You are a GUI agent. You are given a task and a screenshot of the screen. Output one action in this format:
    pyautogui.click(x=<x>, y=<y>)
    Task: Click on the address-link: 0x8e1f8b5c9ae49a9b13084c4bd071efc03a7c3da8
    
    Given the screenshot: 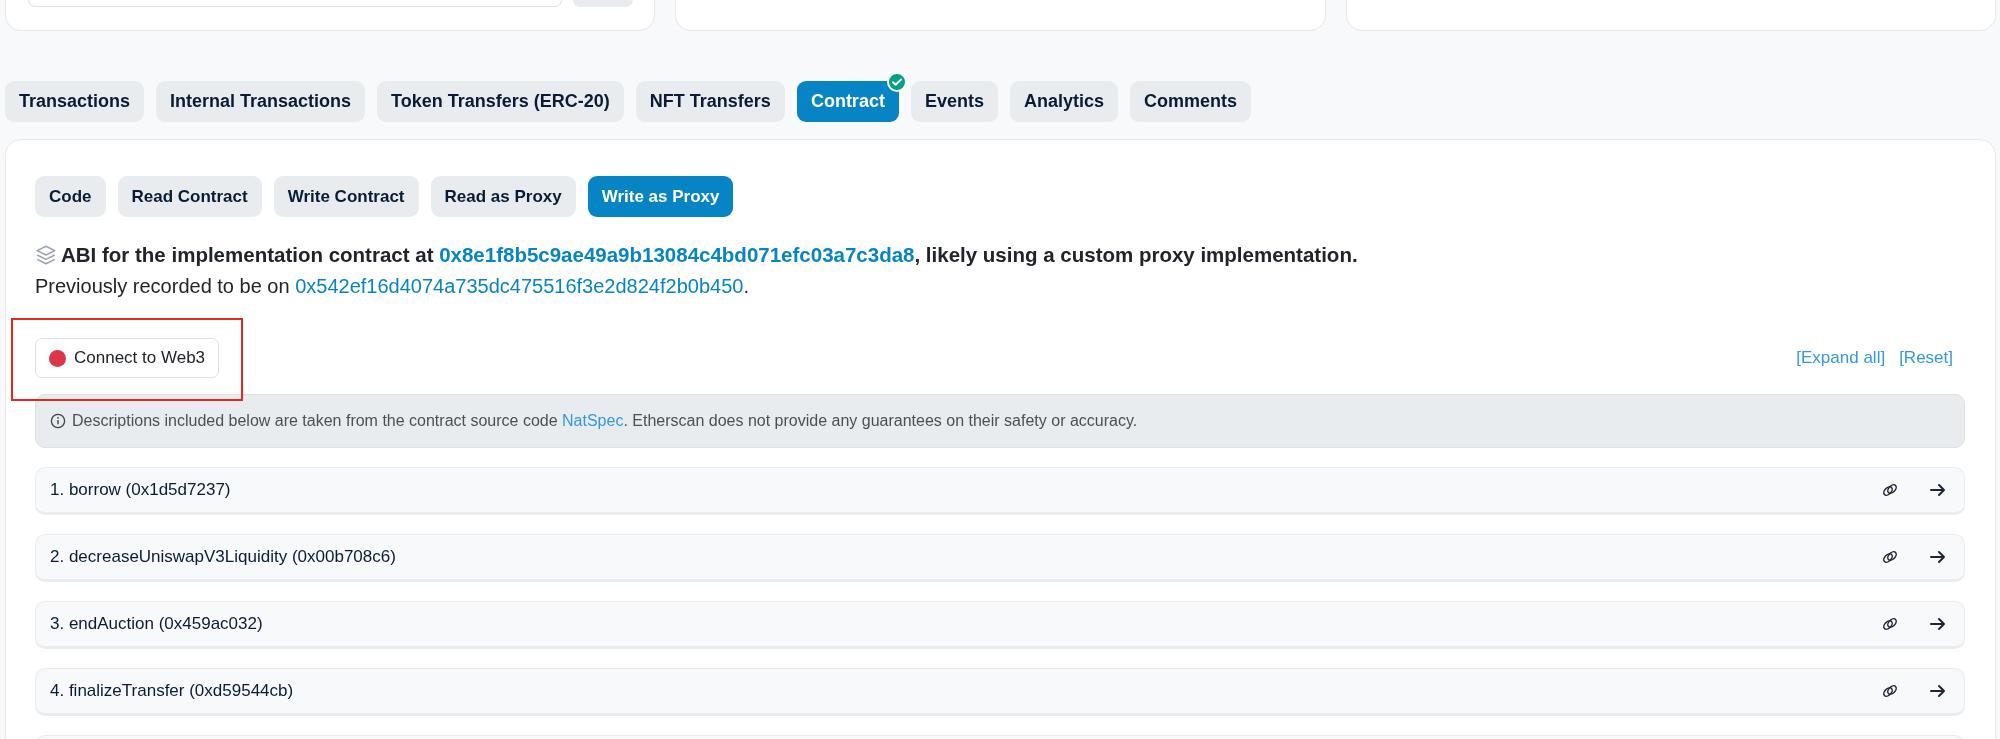 What is the action you would take?
    pyautogui.click(x=677, y=254)
    